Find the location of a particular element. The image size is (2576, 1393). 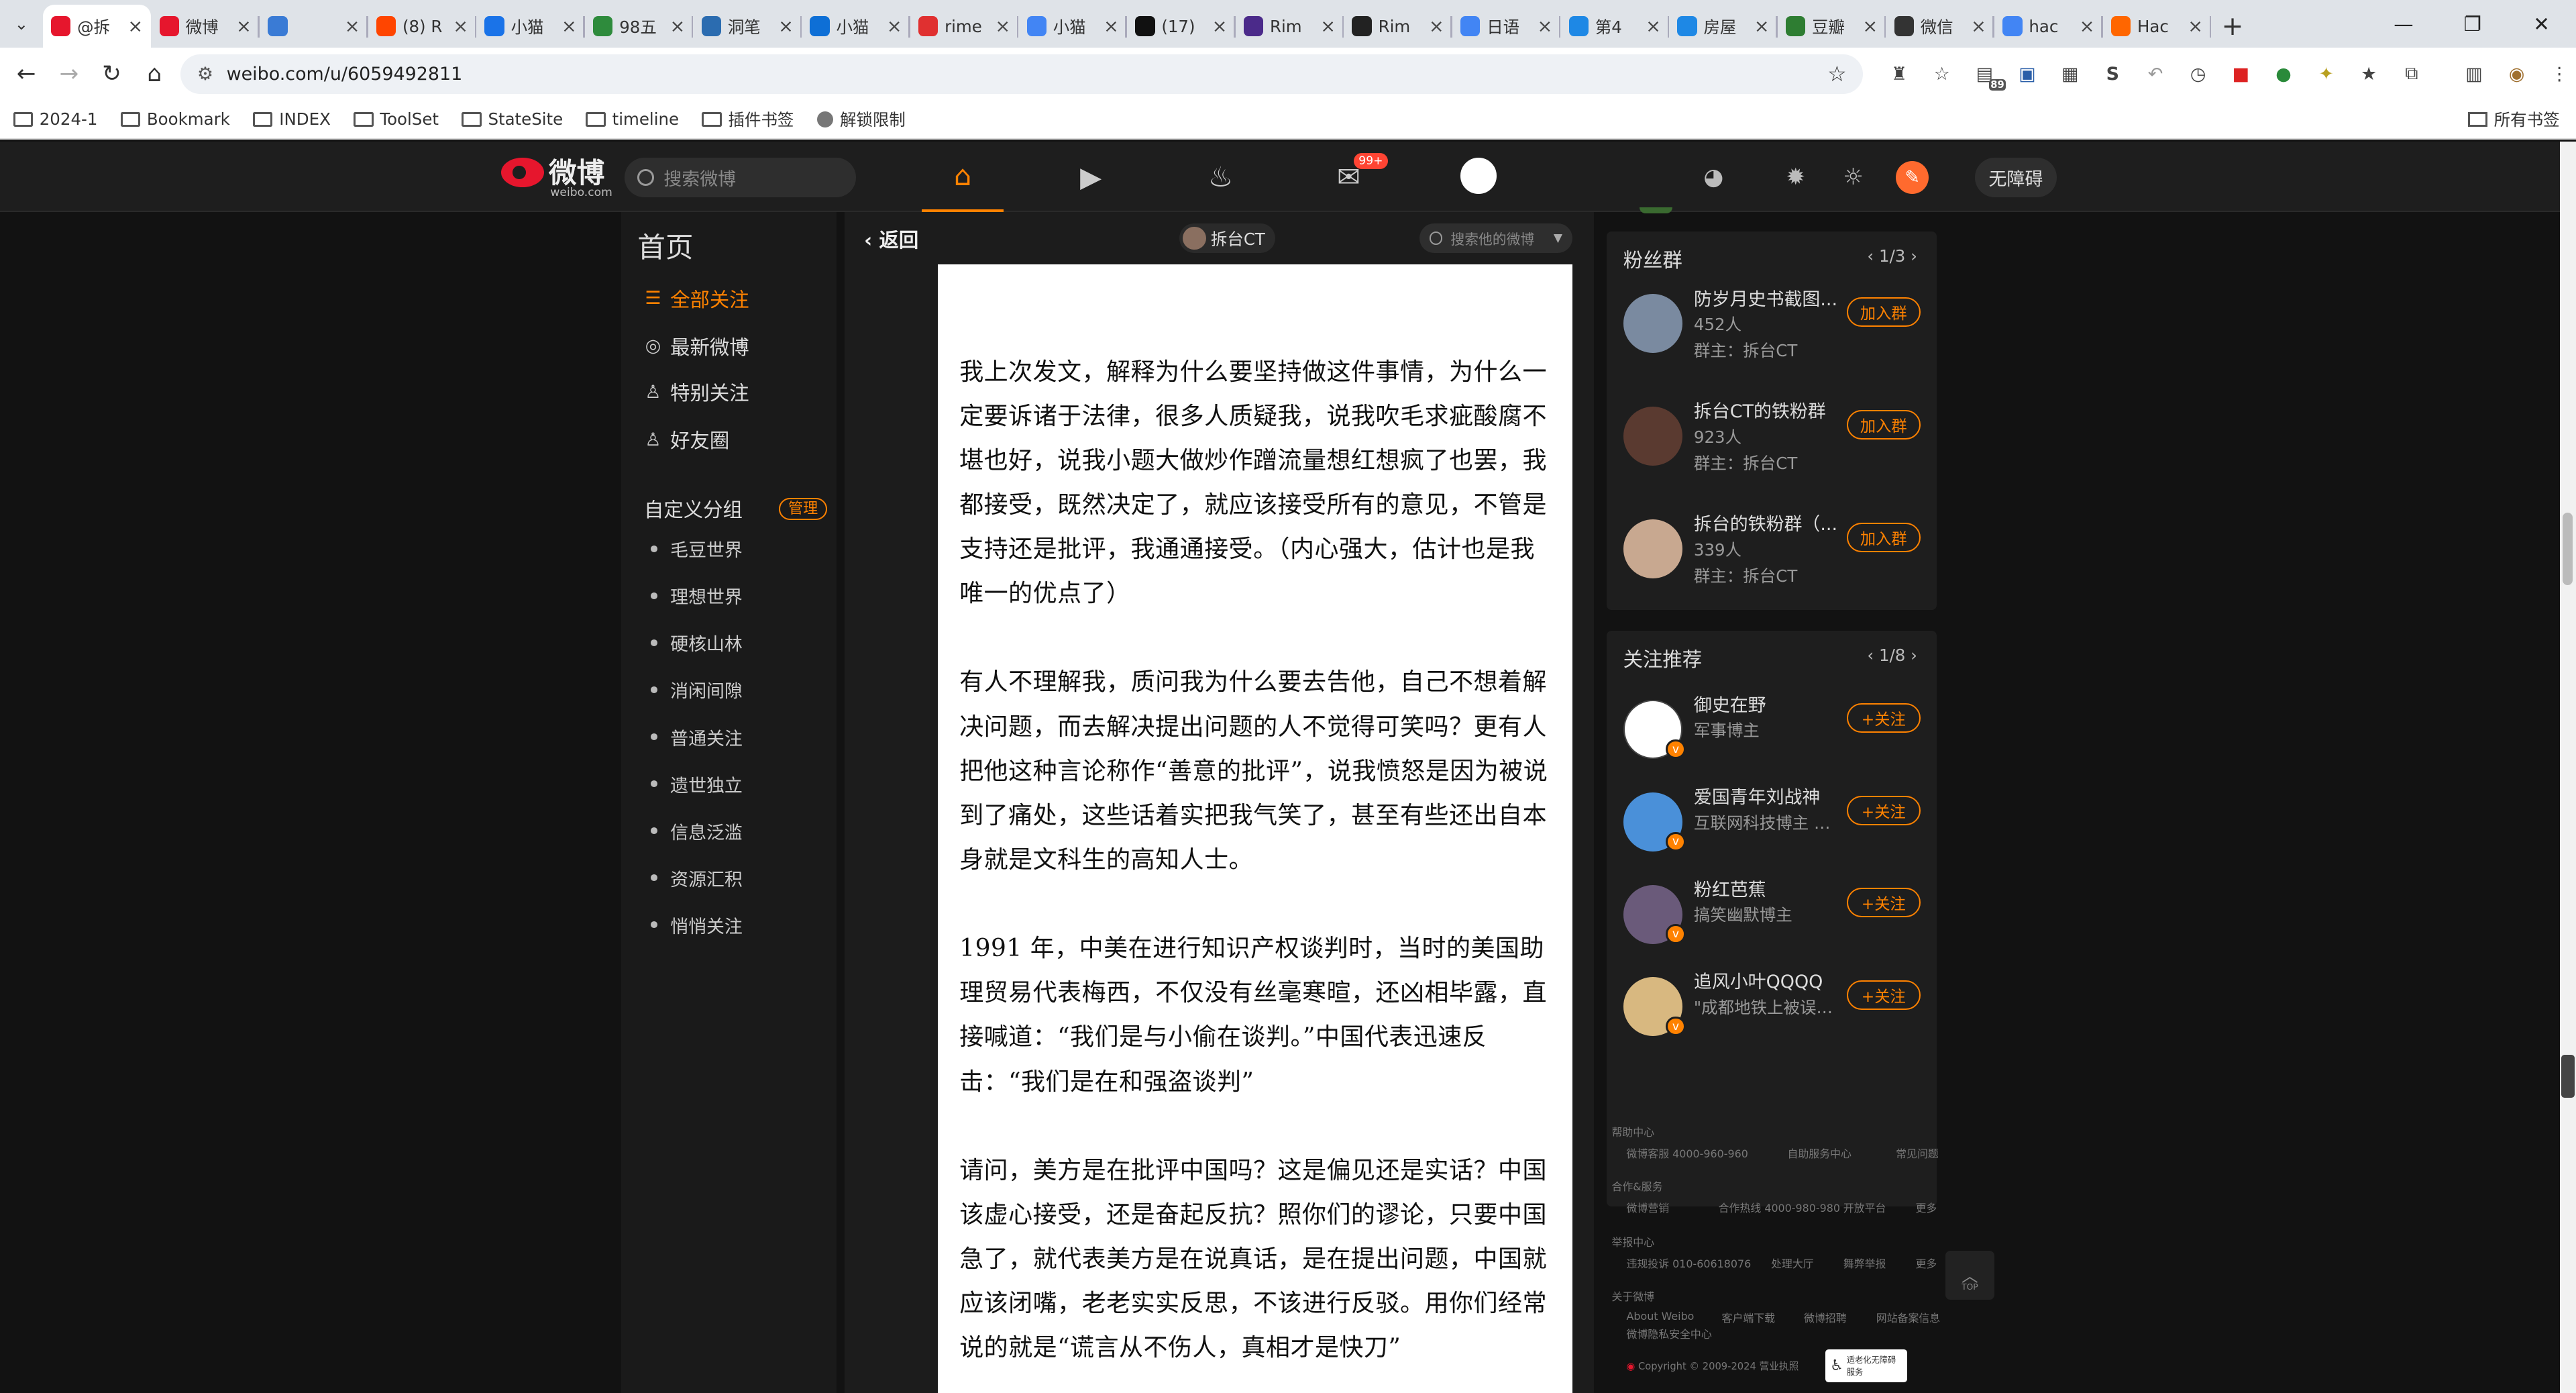

footer-link: 自助服务中心 is located at coordinates (1819, 1153).